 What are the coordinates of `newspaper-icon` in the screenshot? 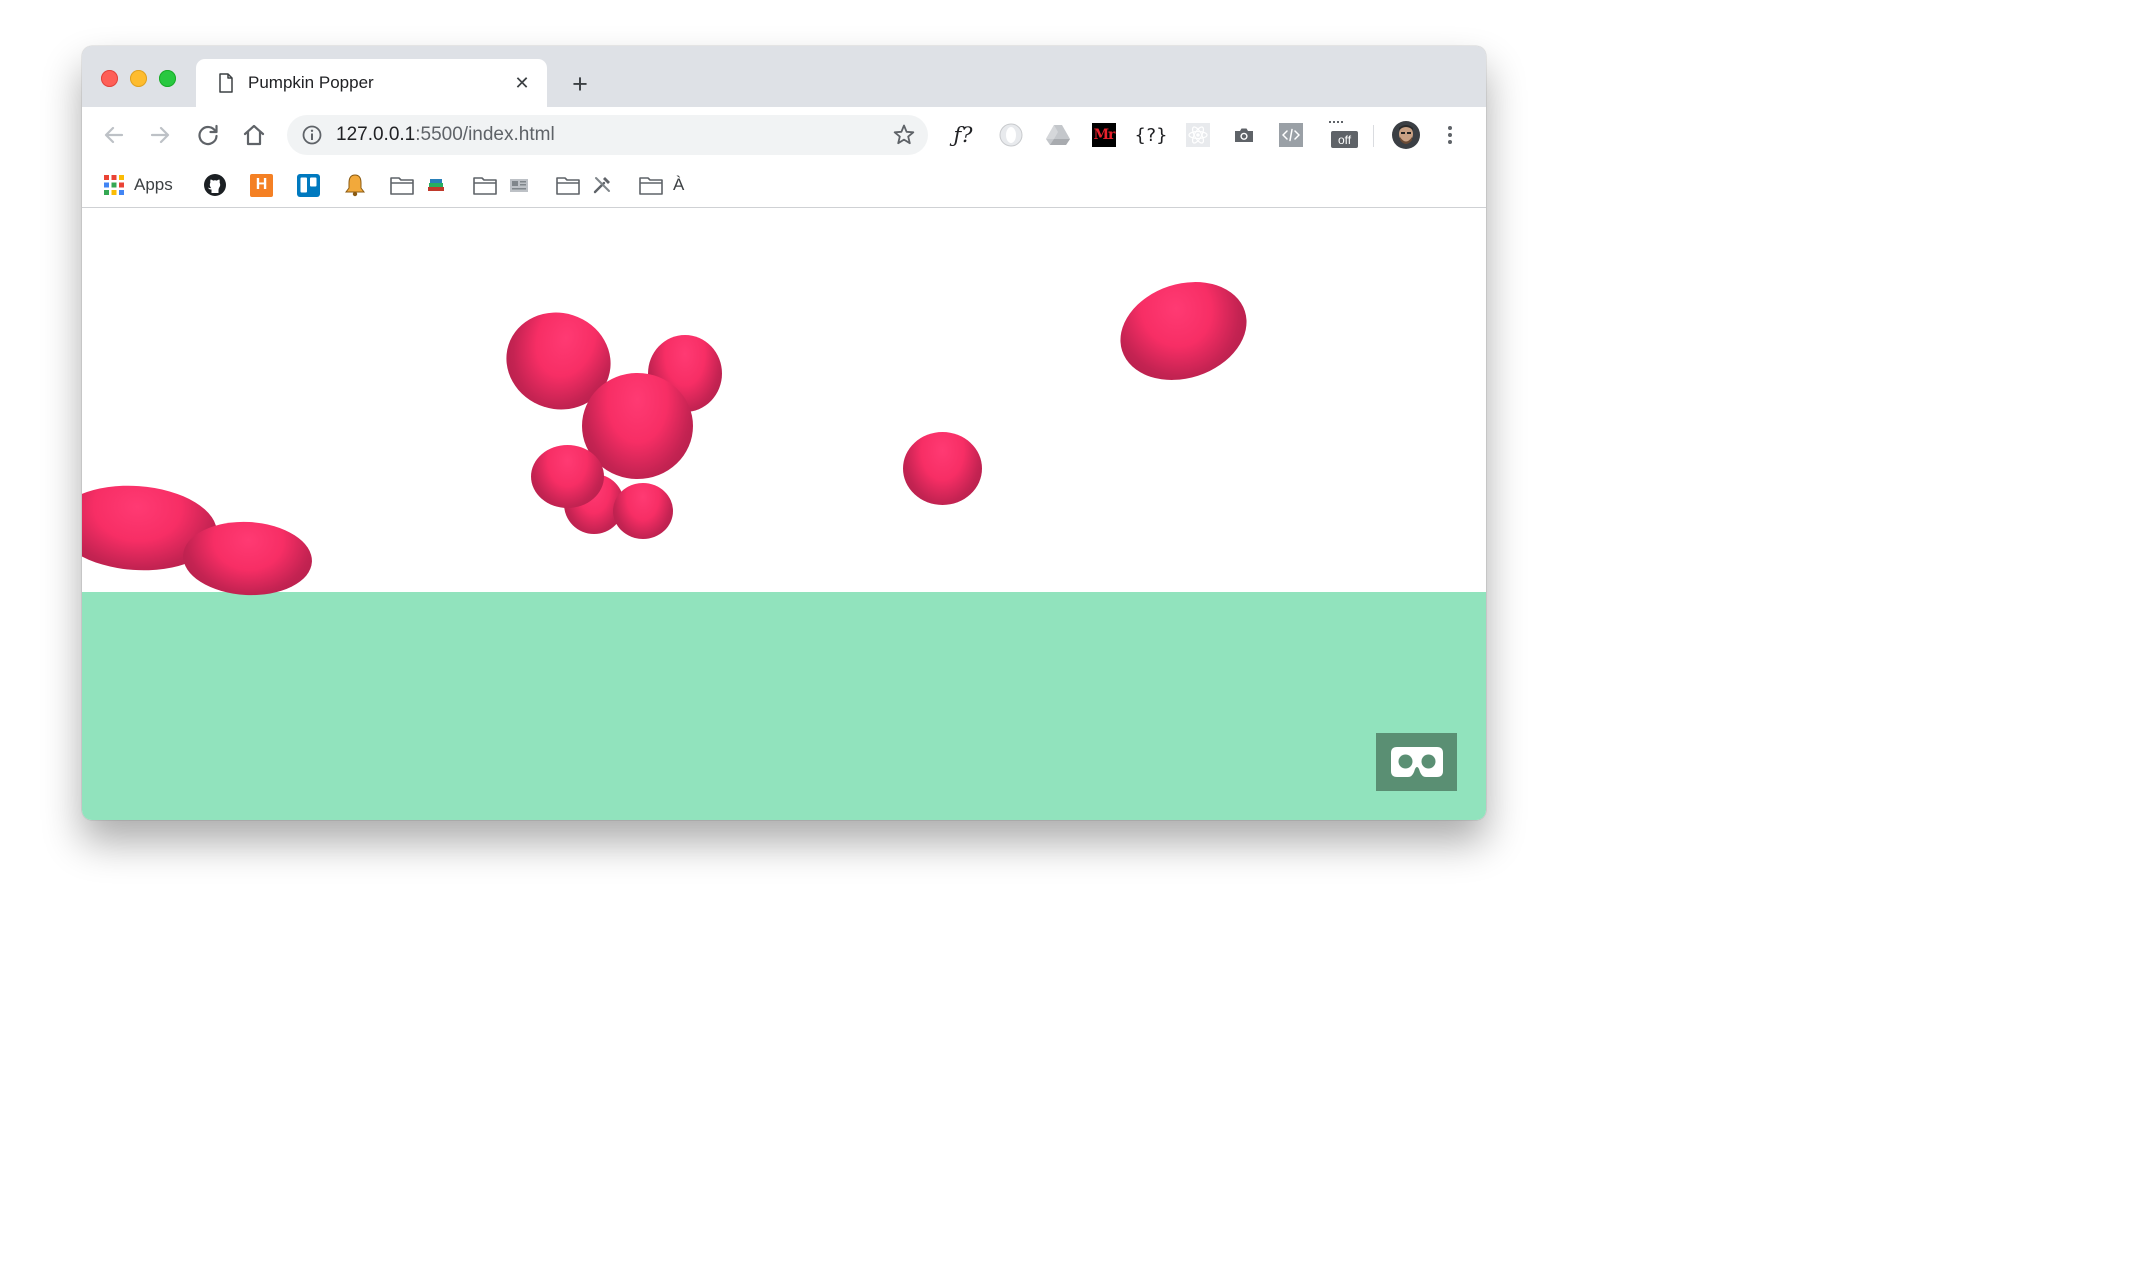 It's located at (519, 185).